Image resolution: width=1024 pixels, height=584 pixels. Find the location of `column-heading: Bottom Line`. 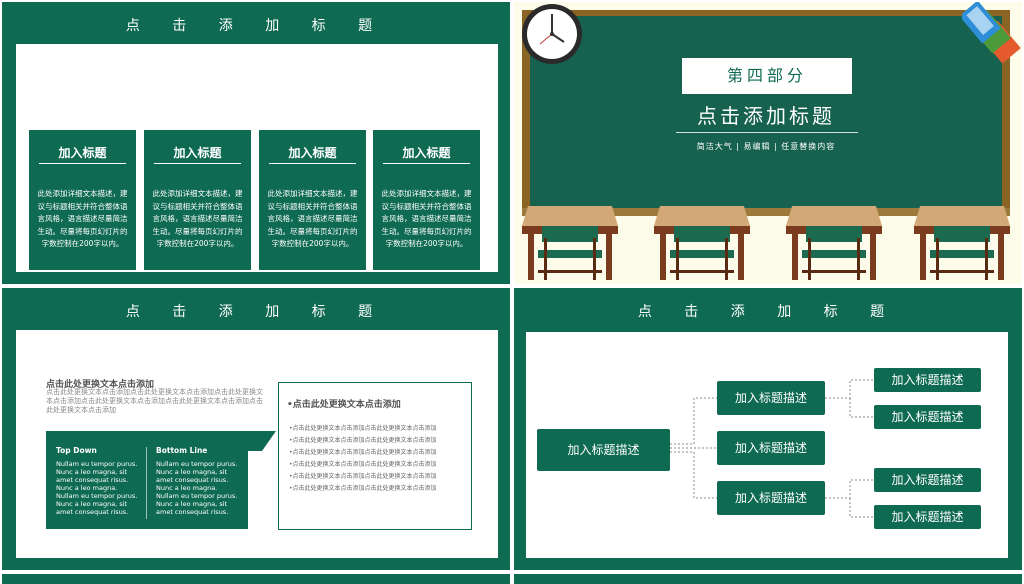

column-heading: Bottom Line is located at coordinates (182, 450).